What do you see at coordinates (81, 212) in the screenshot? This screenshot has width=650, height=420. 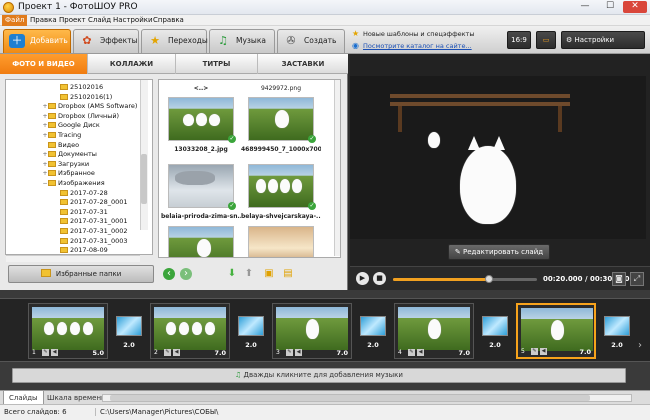 I see `tree-folder: 2017-07-31` at bounding box center [81, 212].